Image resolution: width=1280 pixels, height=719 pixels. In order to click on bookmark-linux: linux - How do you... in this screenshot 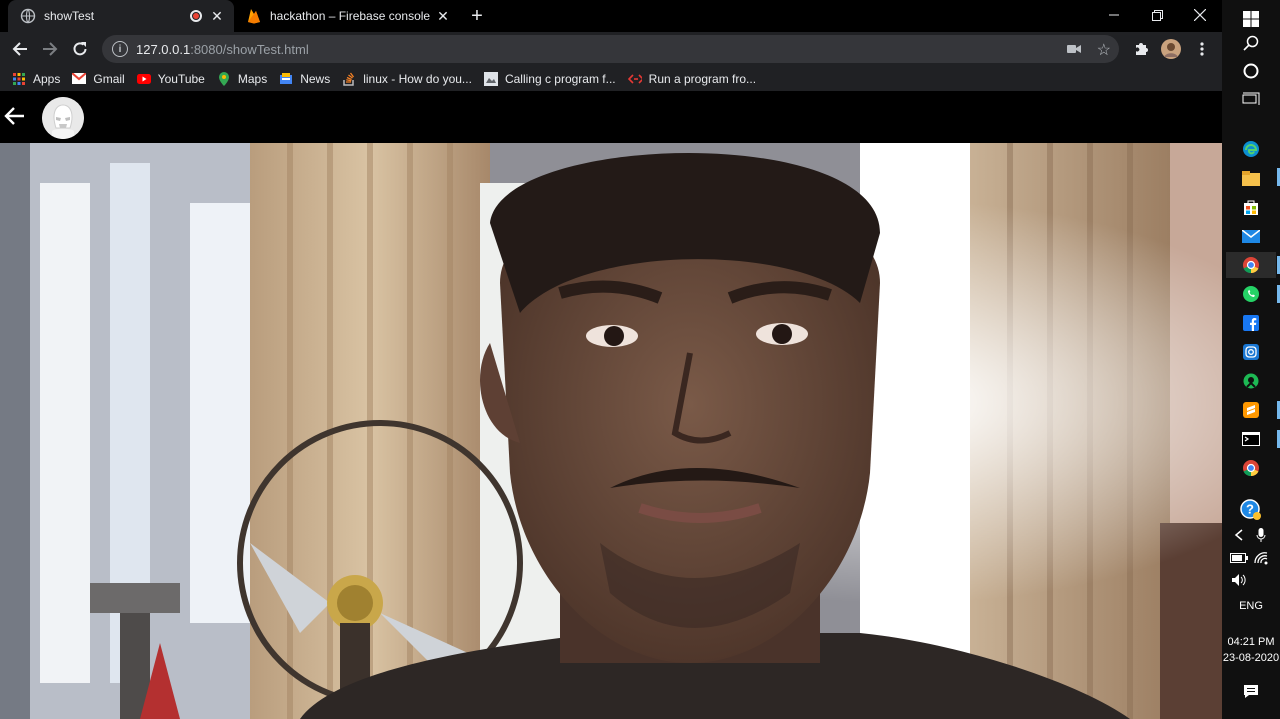, I will do `click(407, 79)`.